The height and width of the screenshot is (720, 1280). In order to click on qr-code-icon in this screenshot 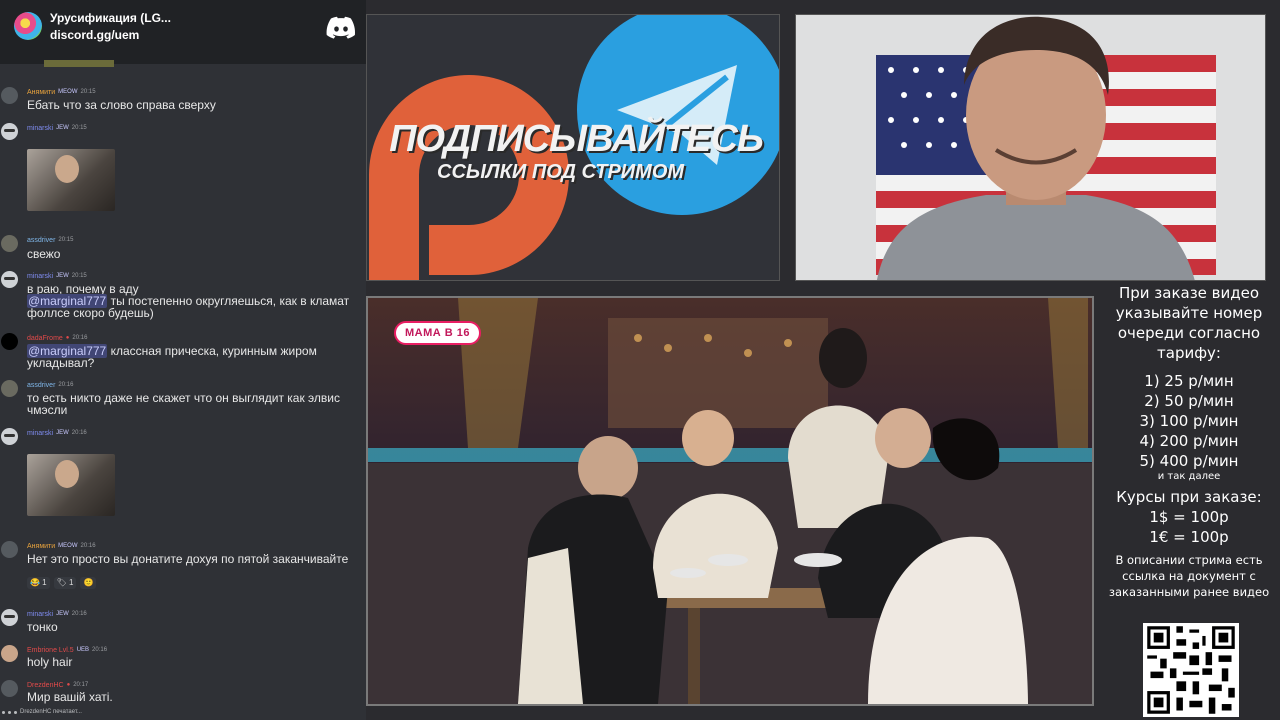, I will do `click(1191, 670)`.